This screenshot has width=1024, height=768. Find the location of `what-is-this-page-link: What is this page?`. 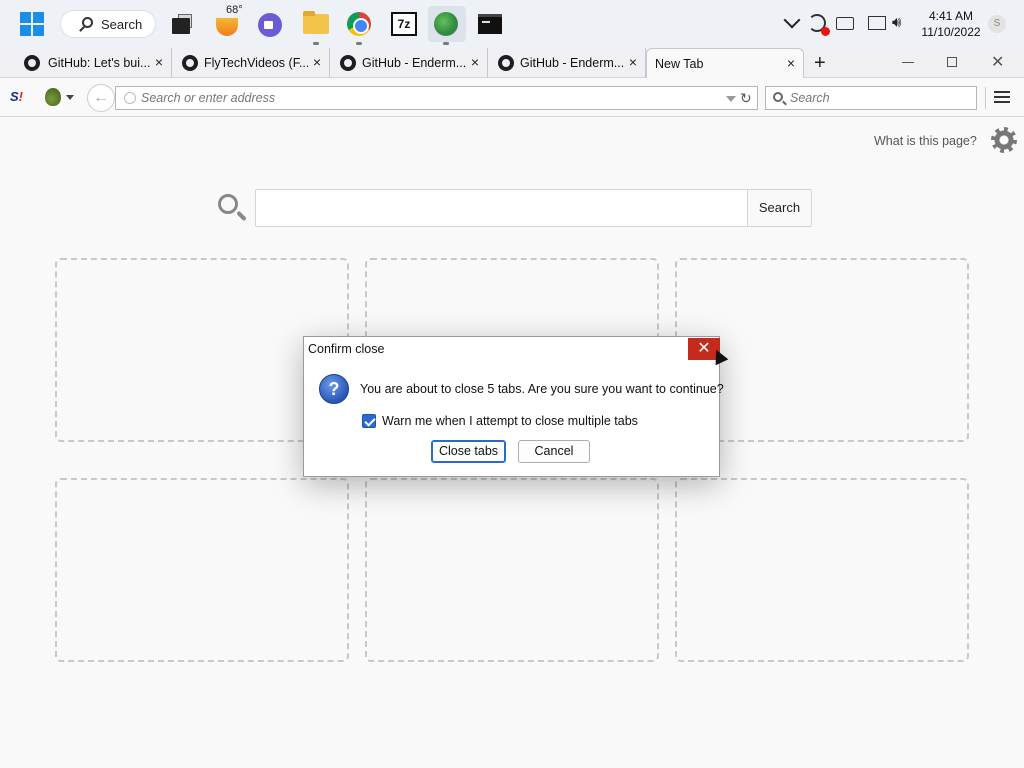

what-is-this-page-link: What is this page? is located at coordinates (925, 141).